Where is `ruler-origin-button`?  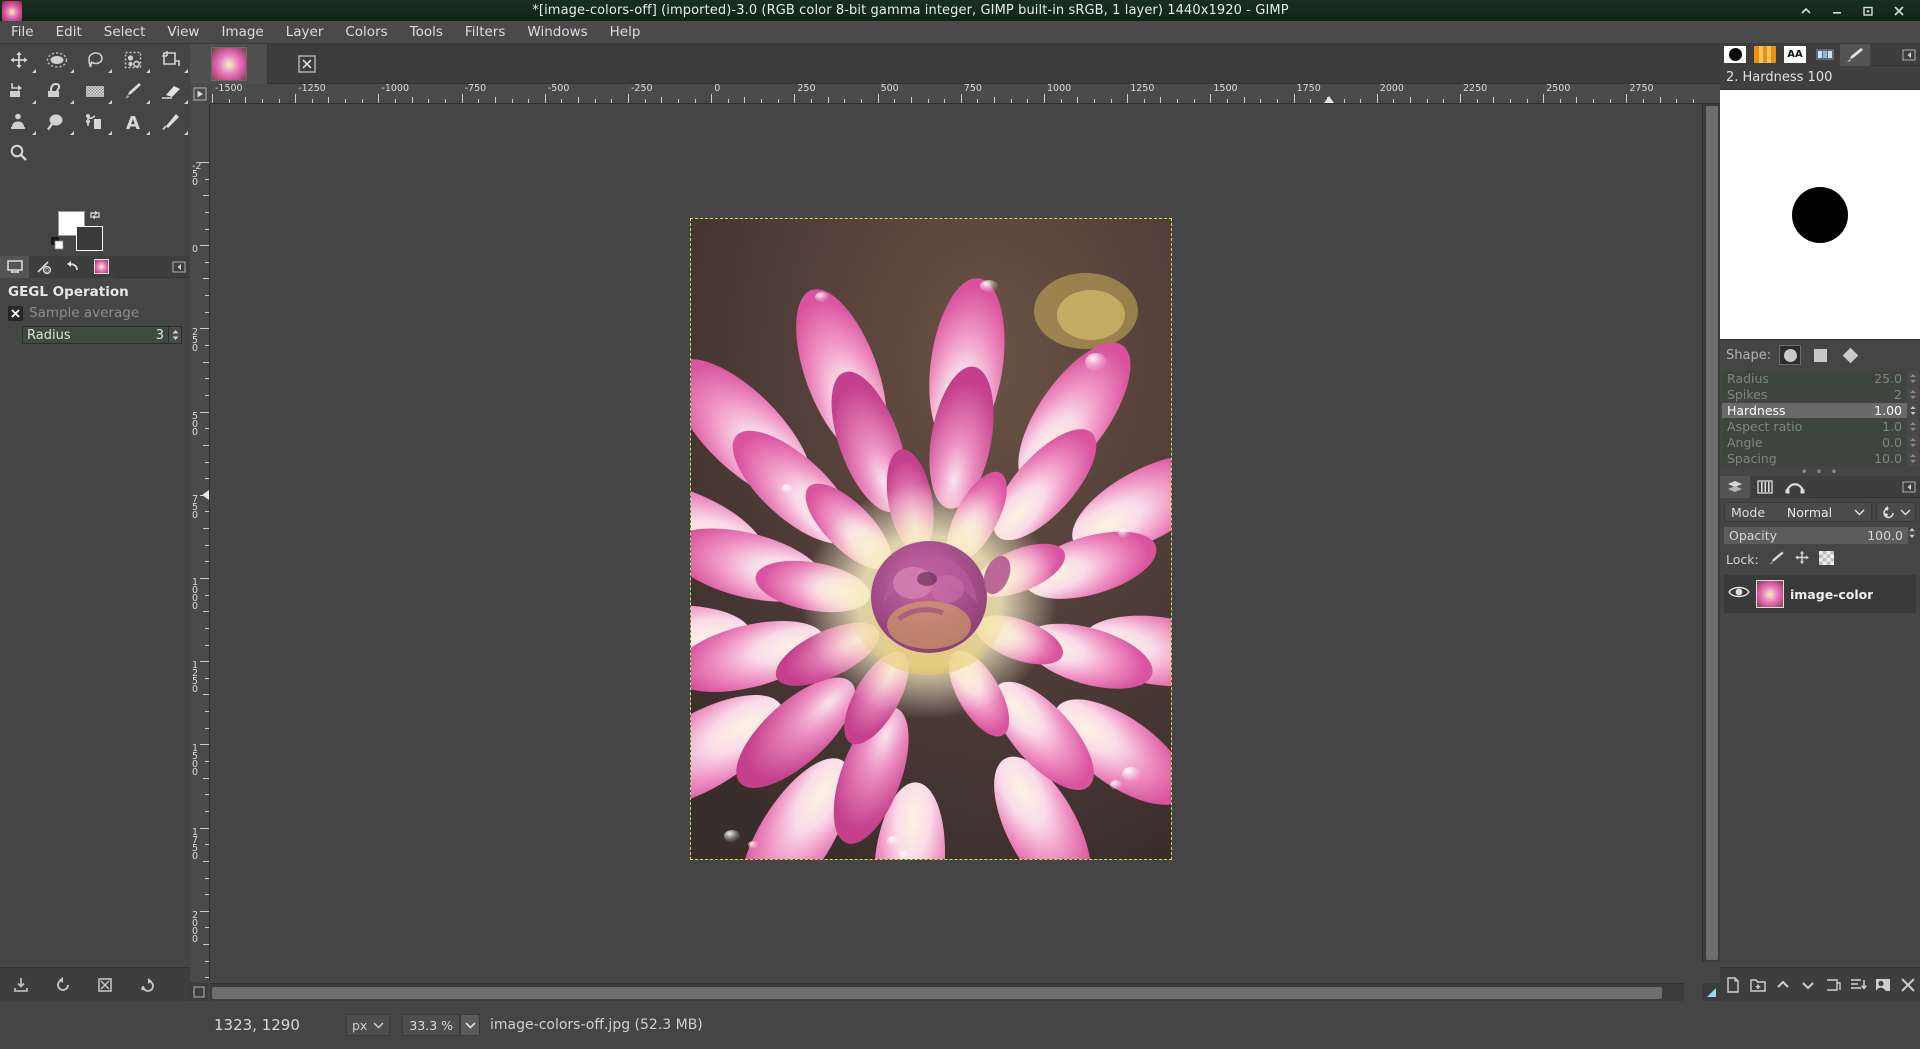
ruler-origin-button is located at coordinates (200, 94).